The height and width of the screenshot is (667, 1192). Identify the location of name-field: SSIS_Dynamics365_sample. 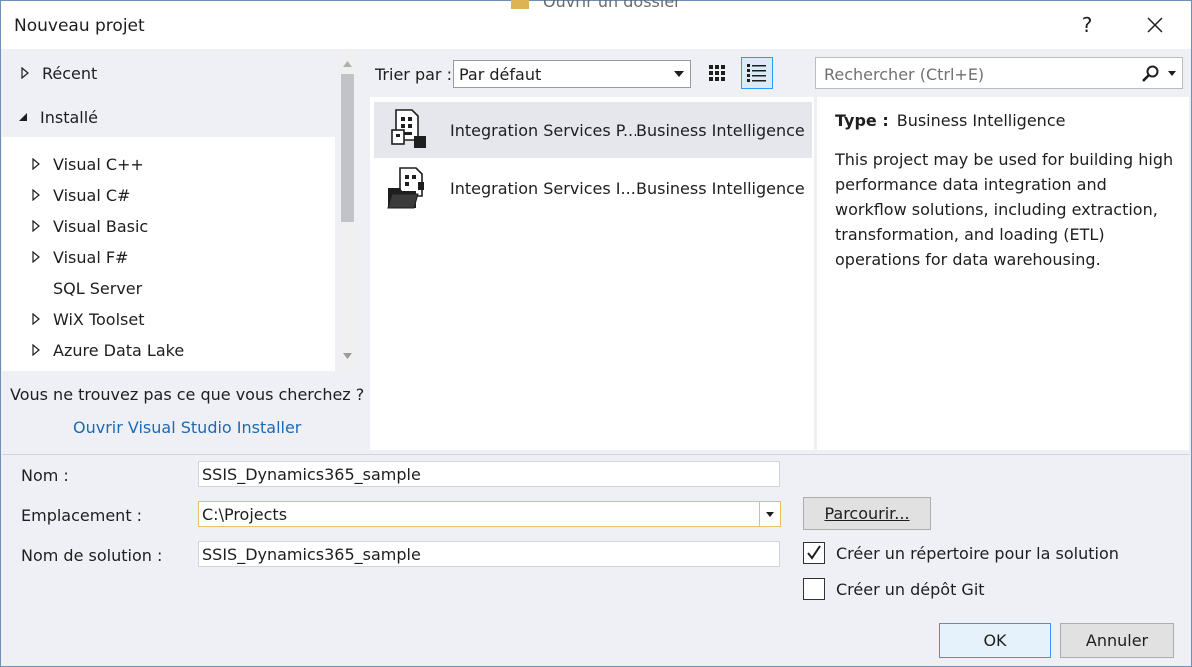
(489, 474).